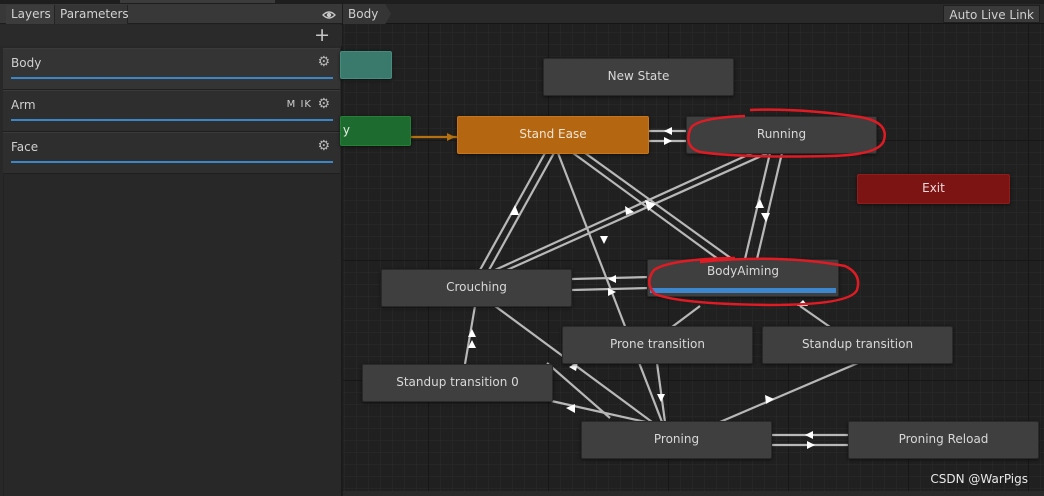 The width and height of the screenshot is (1044, 496). I want to click on state-label: Proning, so click(676, 439).